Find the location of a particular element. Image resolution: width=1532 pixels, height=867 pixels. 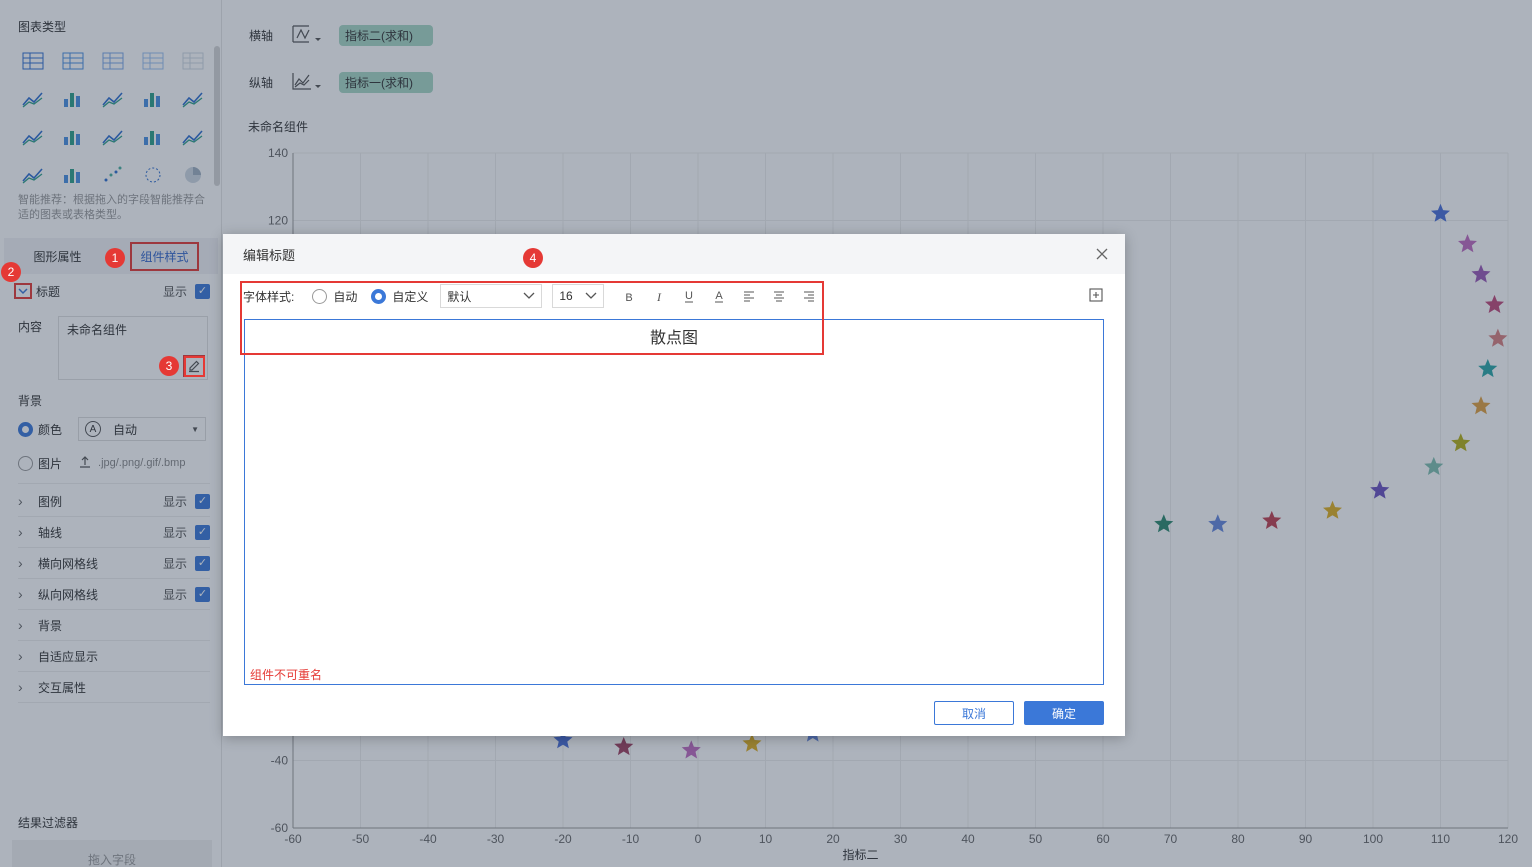

dialog-header: 编辑标题 is located at coordinates (674, 254).